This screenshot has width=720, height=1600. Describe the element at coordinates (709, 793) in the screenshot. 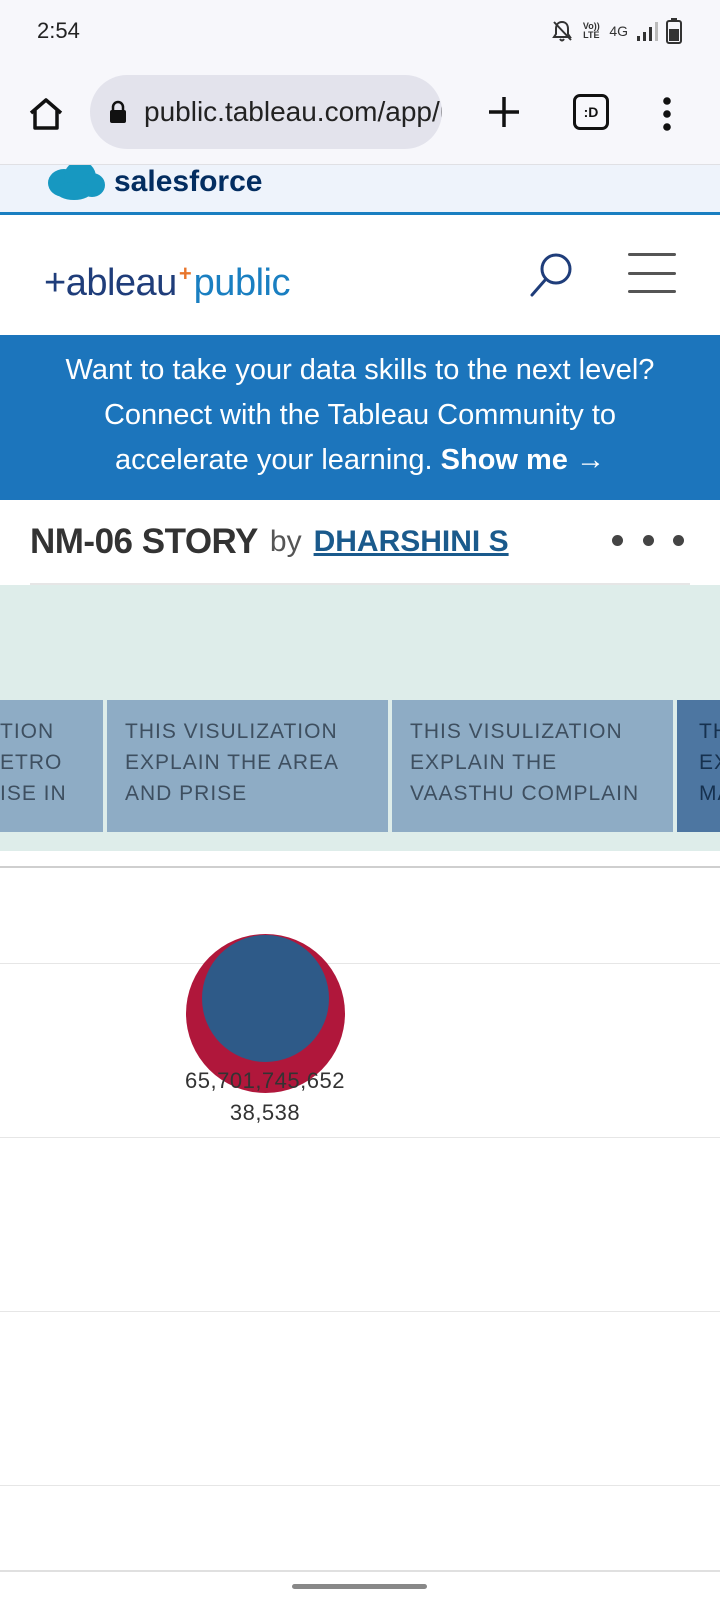

I see `story-point-line: MA` at that location.